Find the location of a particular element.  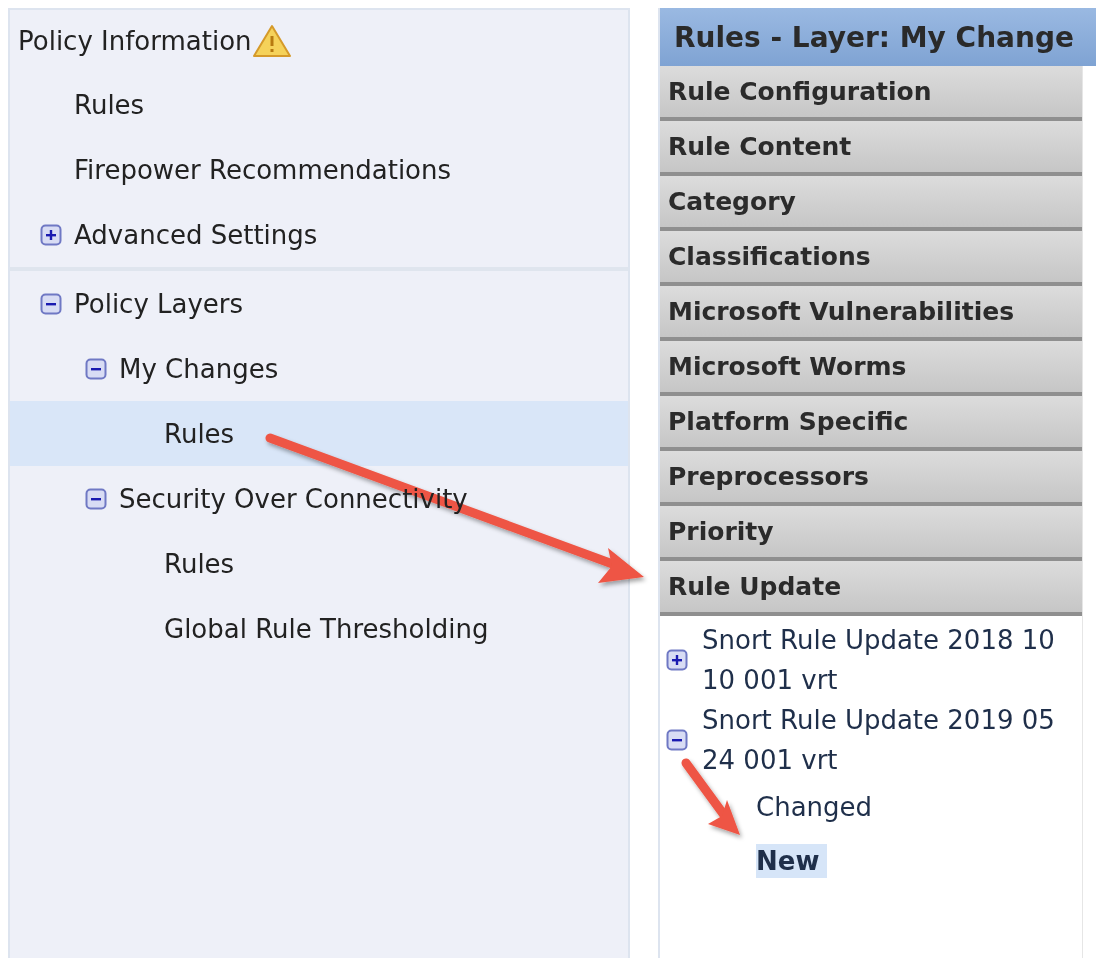

accordion-header: Preprocessors is located at coordinates (871, 478).